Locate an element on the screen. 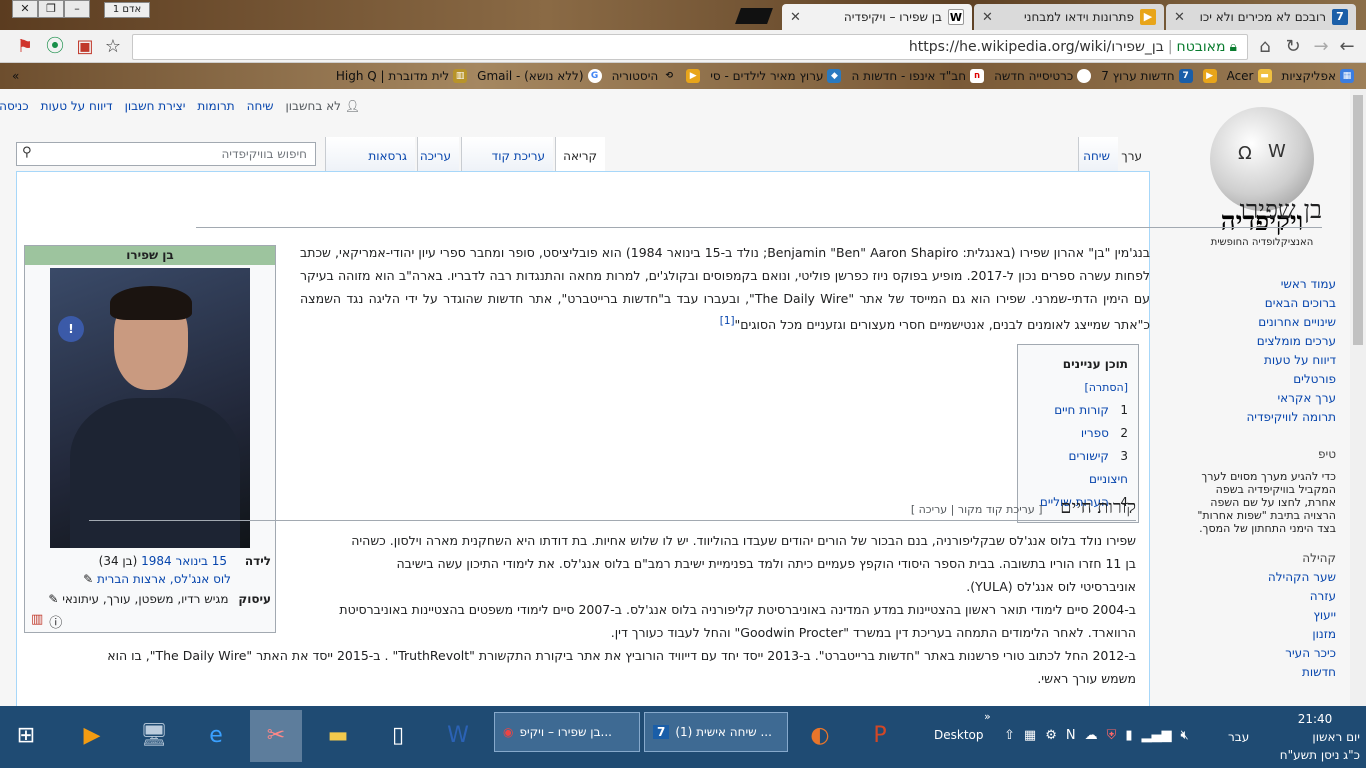  search-input: חיפוש בוויקיפדיה is located at coordinates (166, 154).